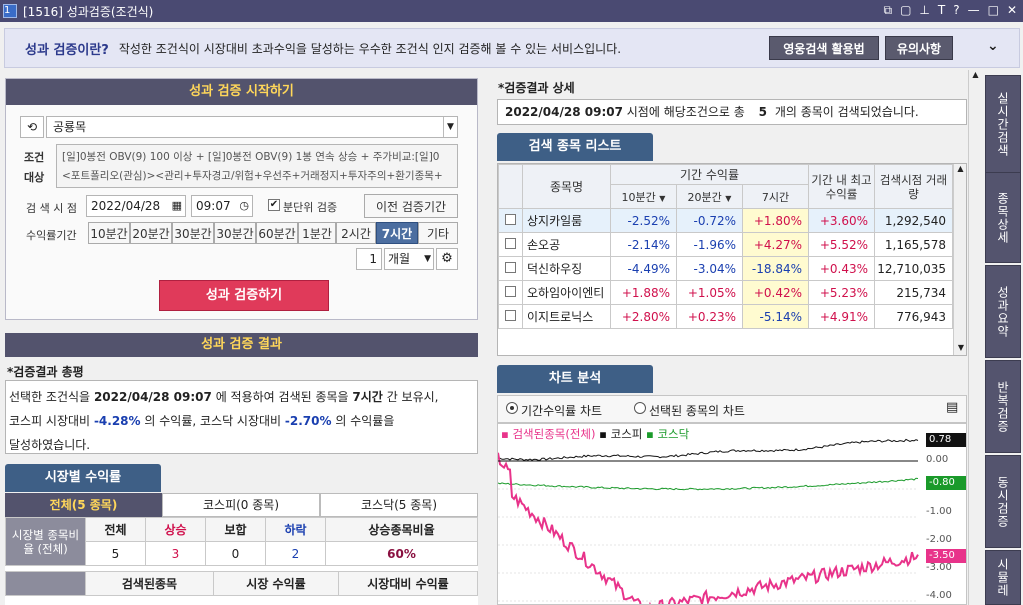  I want to click on col-10min-label: 10분간, so click(638, 197).